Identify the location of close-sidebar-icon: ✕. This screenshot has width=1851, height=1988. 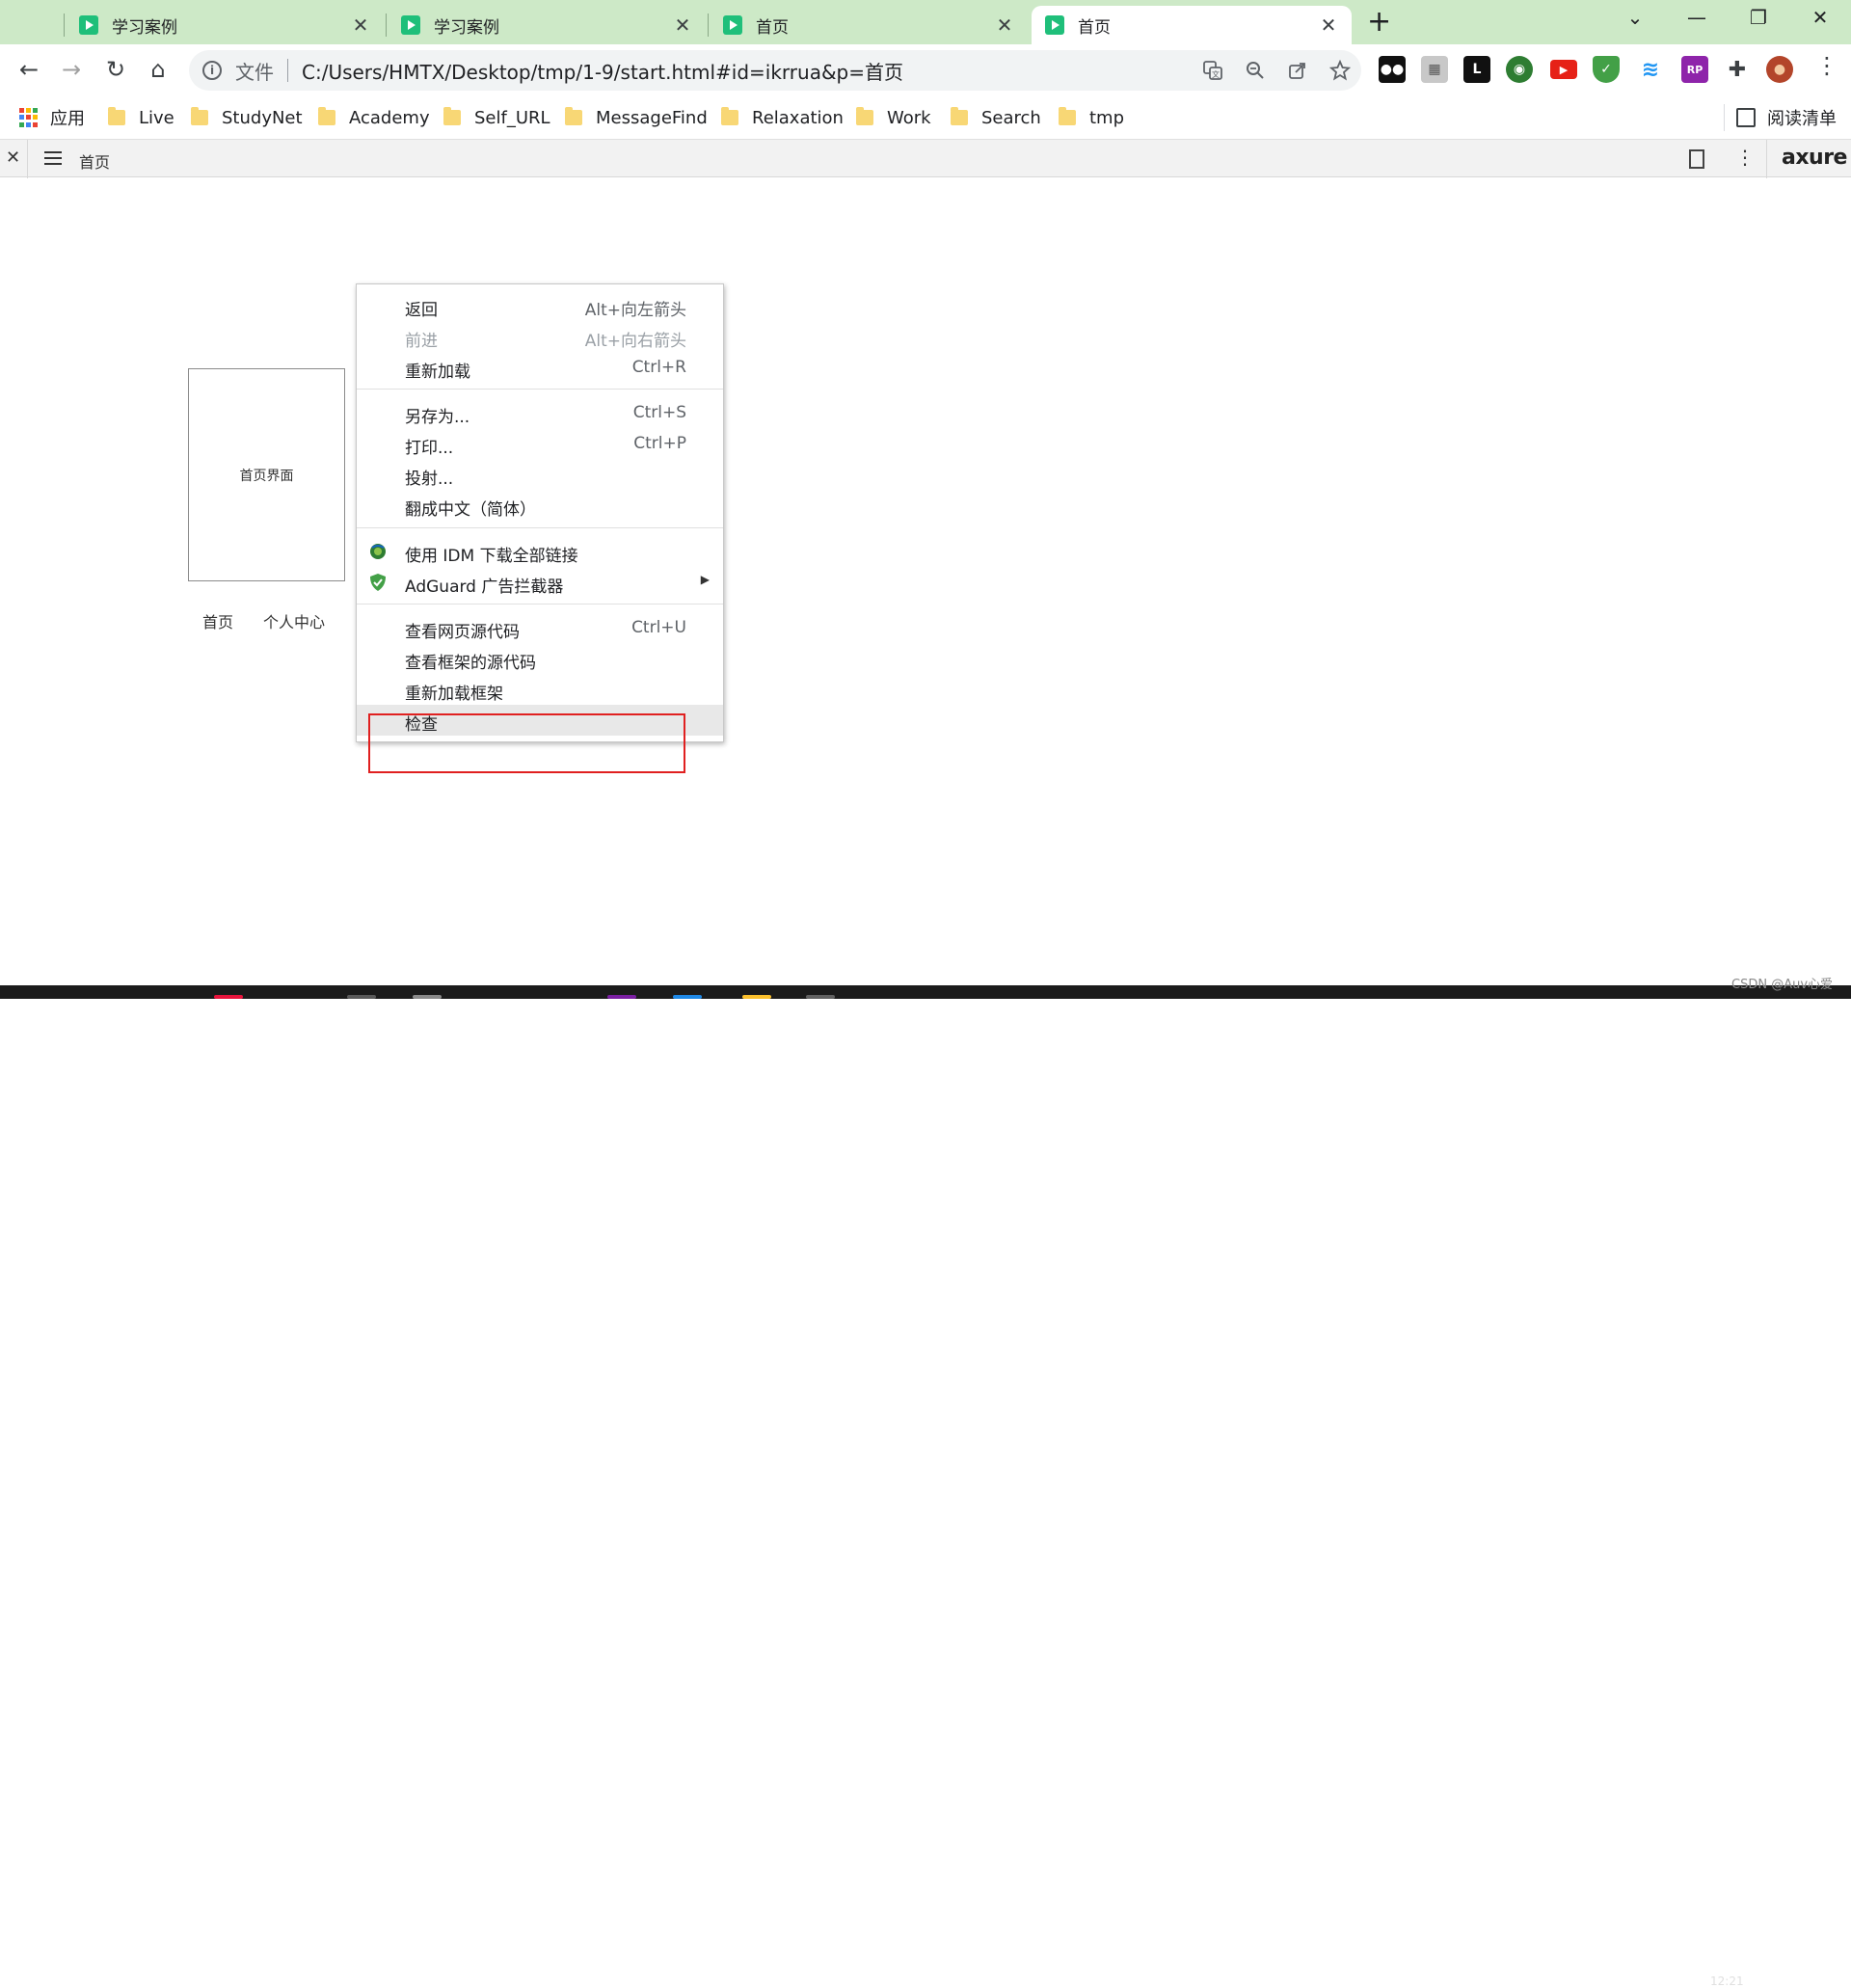
(13, 158).